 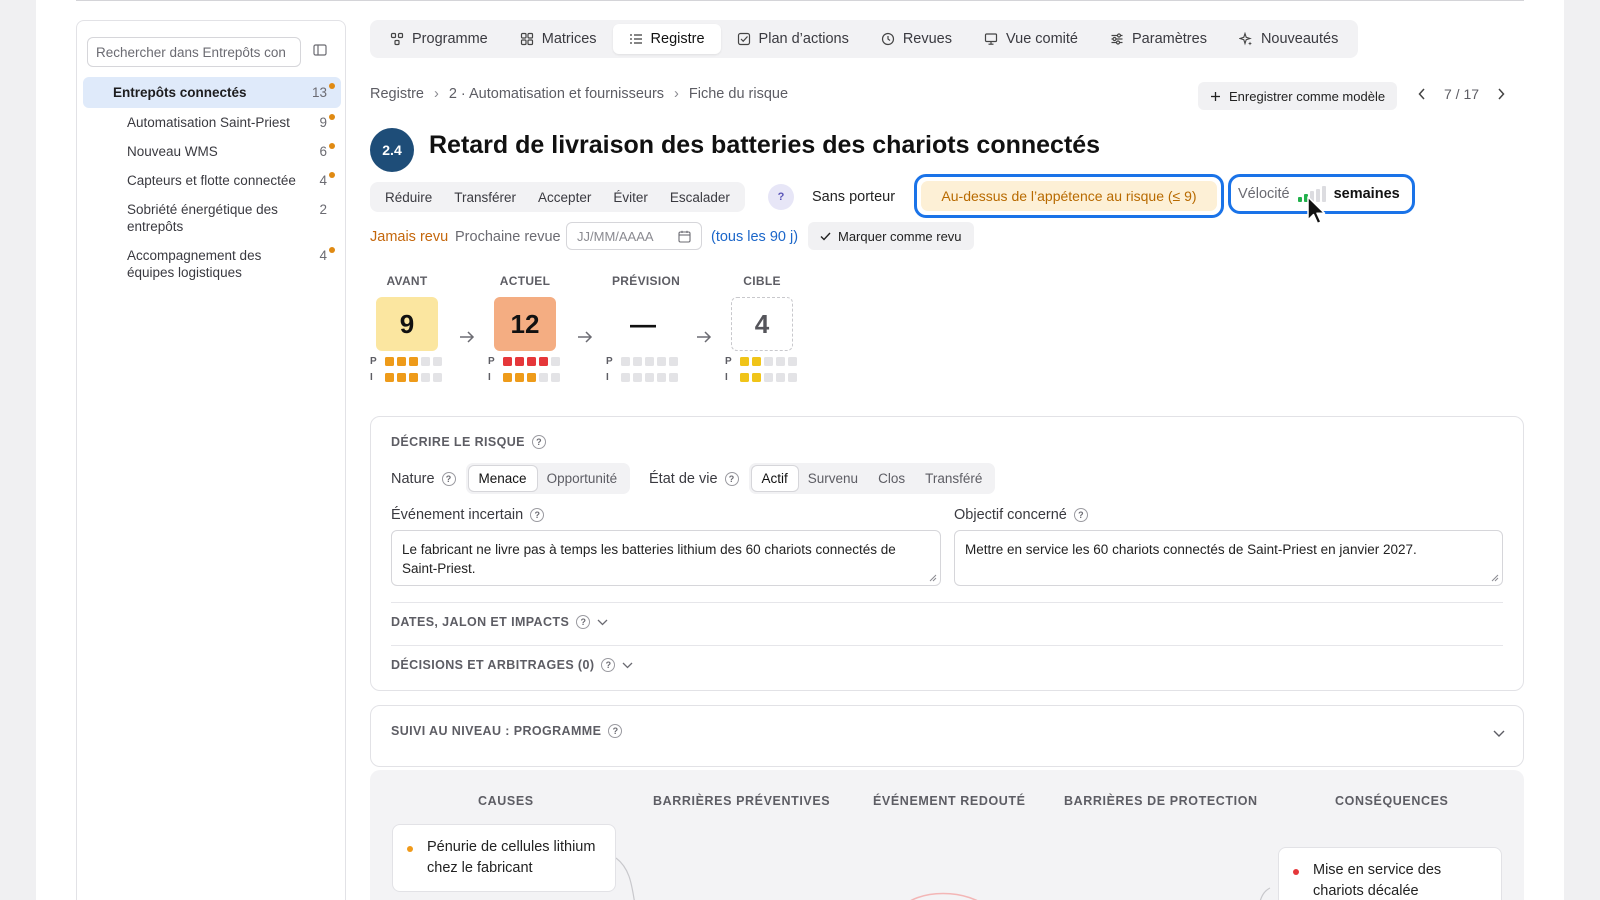 What do you see at coordinates (700, 197) in the screenshot?
I see `strategy-escalate-button: Escalader` at bounding box center [700, 197].